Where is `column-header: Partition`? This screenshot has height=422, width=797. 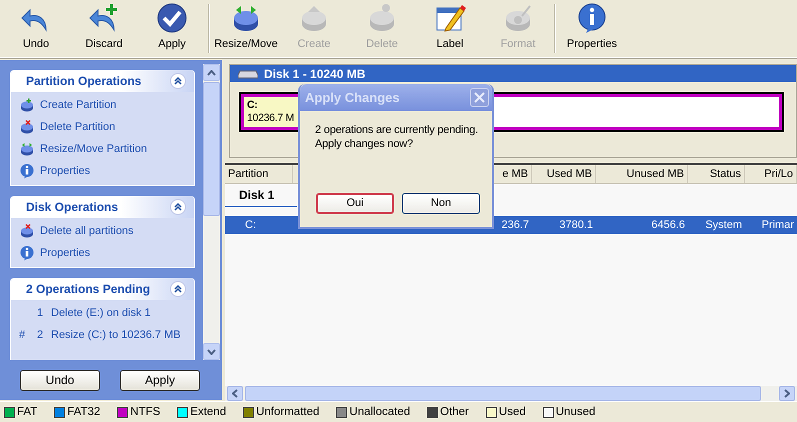 column-header: Partition is located at coordinates (259, 174).